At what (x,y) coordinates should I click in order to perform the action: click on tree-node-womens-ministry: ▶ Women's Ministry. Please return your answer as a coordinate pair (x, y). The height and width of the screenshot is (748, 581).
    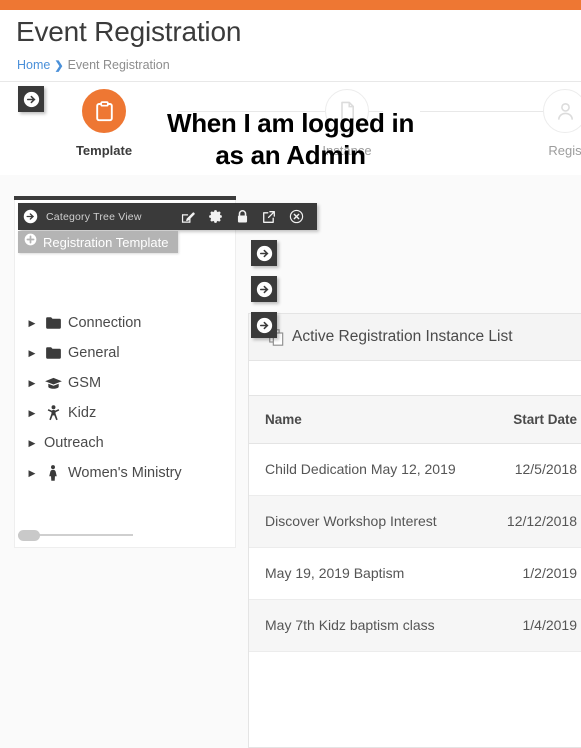
    Looking at the image, I should click on (125, 473).